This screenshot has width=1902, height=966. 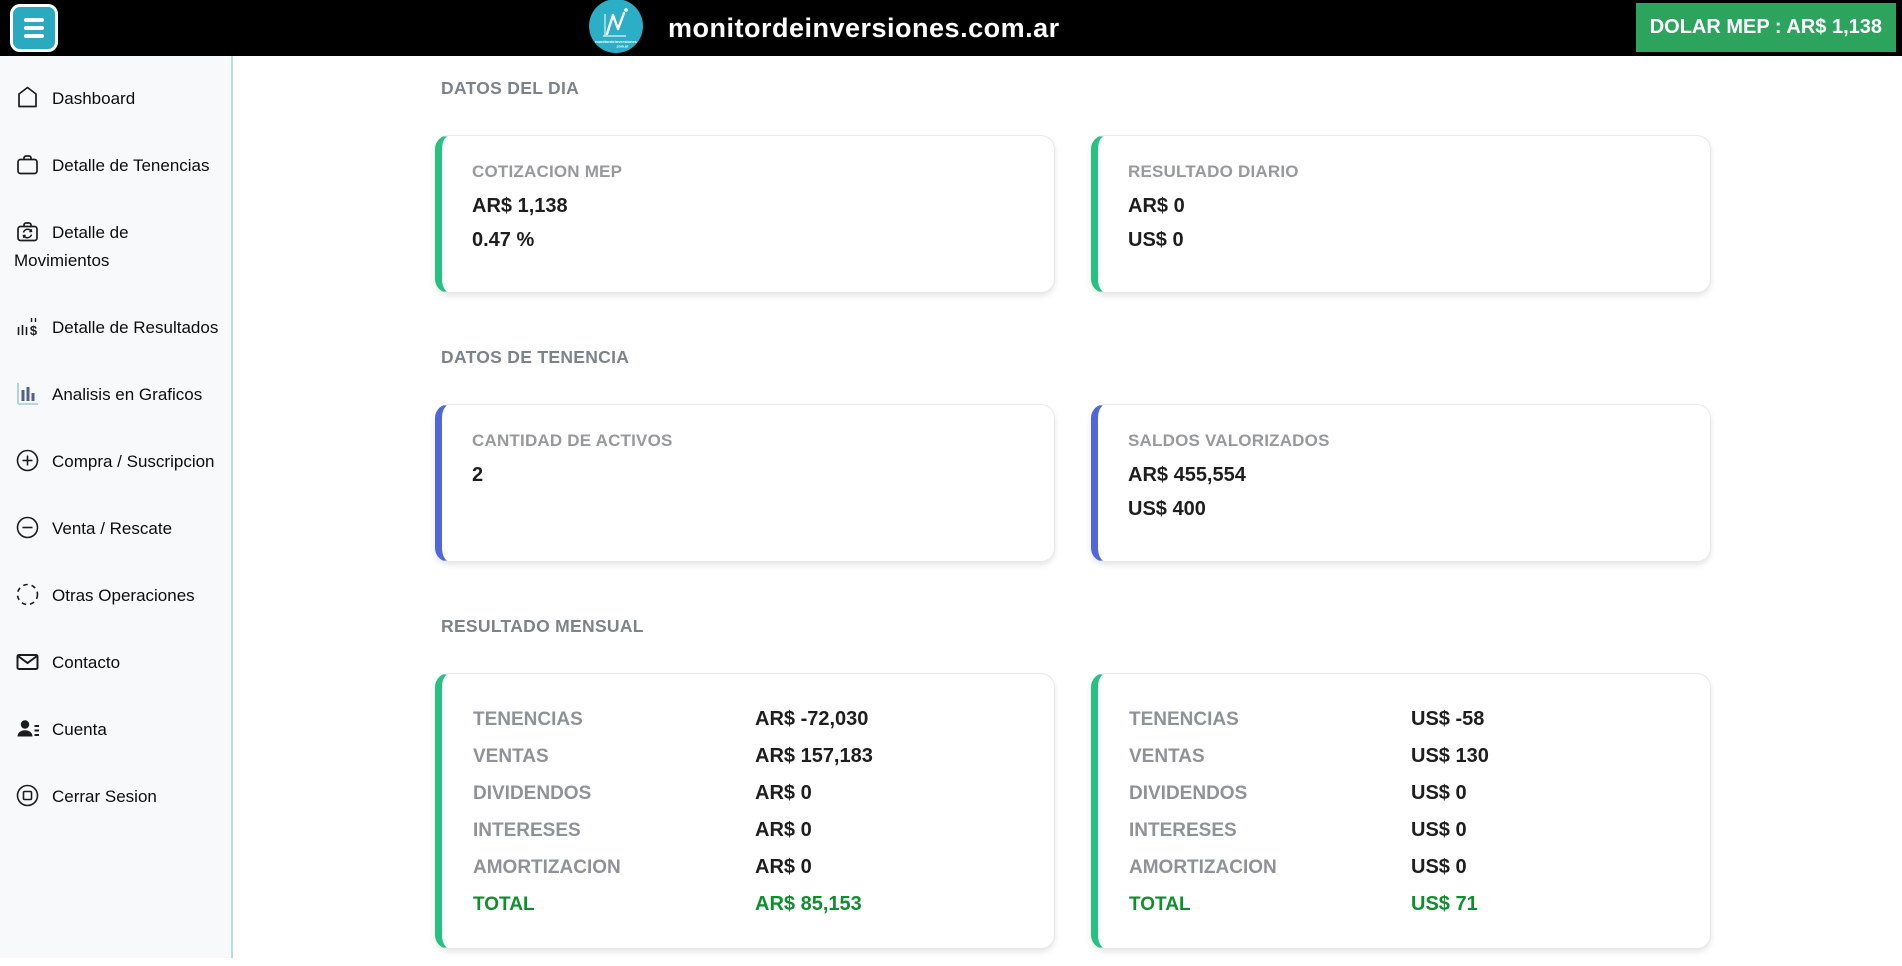 I want to click on card-value: 2, so click(x=478, y=475).